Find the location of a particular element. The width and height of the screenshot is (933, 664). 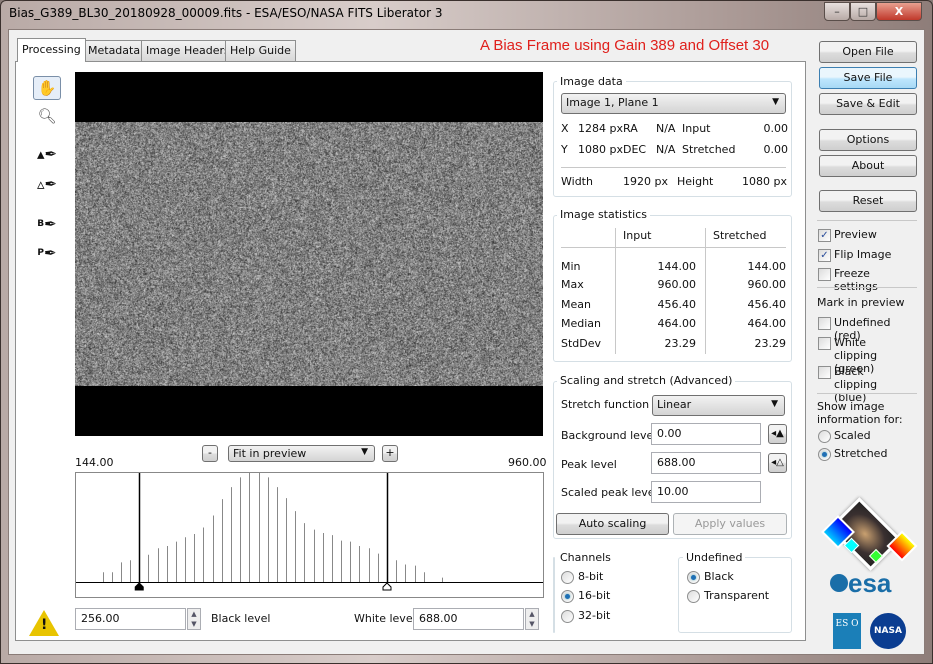

preview-label: Preview is located at coordinates (871, 234).